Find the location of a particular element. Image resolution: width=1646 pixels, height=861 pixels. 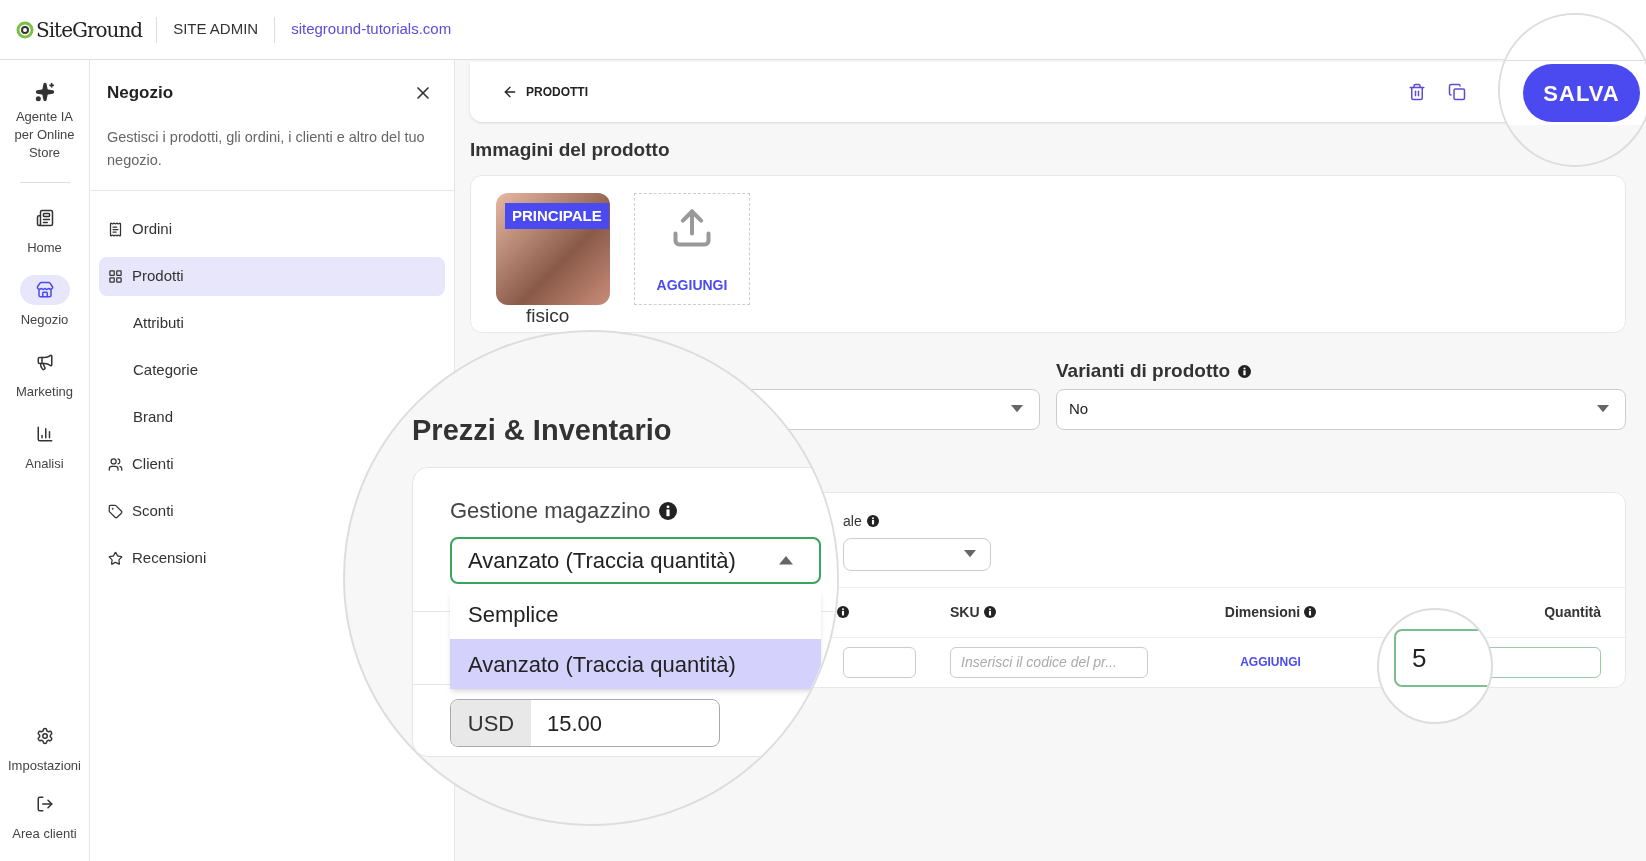

section-heading: Prezzi & Inventario is located at coordinates (542, 430).